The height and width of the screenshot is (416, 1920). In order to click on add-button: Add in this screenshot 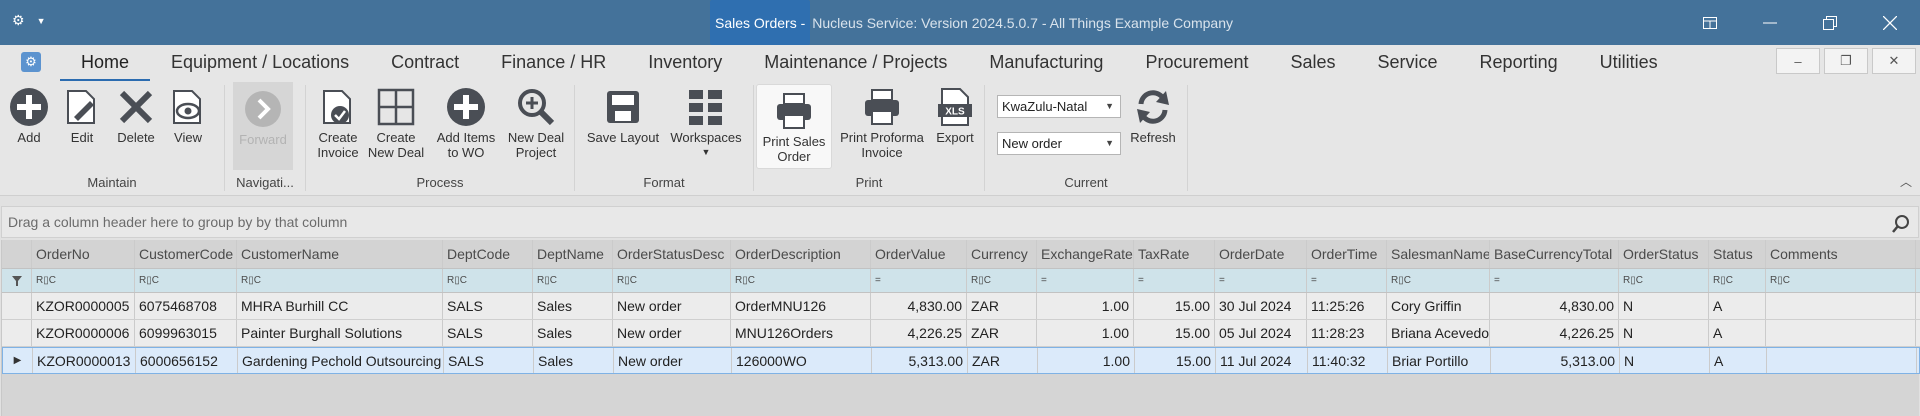, I will do `click(29, 114)`.